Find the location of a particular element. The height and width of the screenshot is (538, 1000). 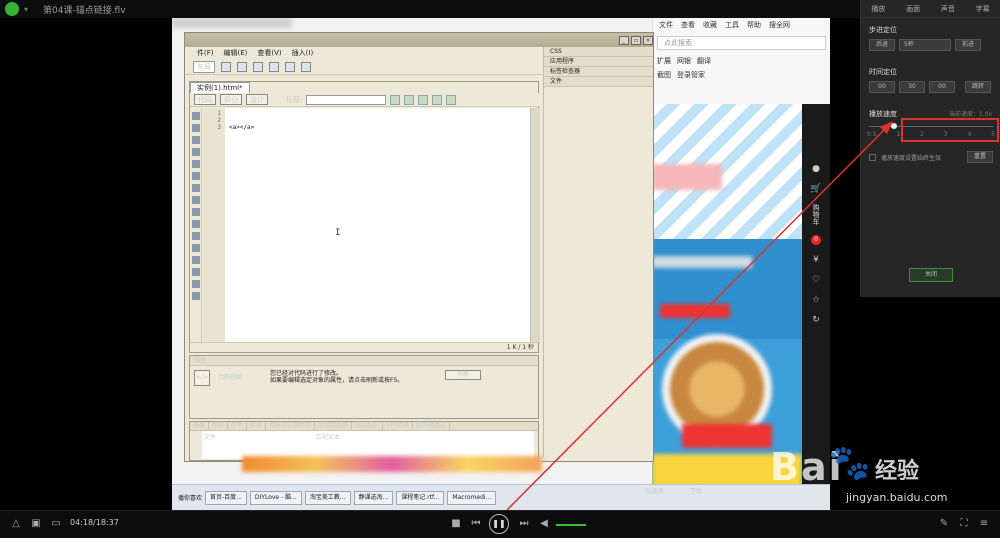

dw-code-view-button: 代码 is located at coordinates (205, 99).